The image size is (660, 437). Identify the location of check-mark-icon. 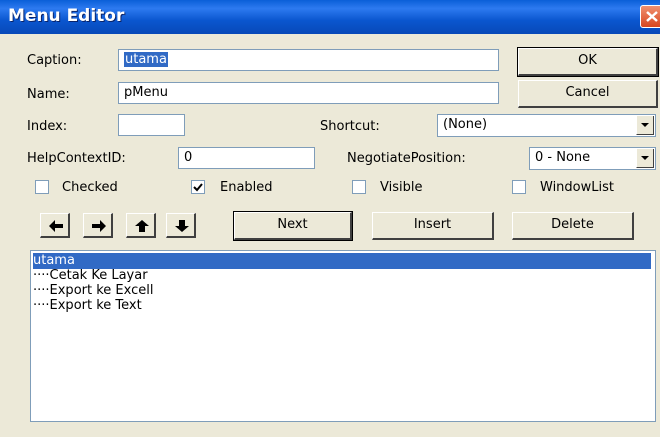
(198, 187).